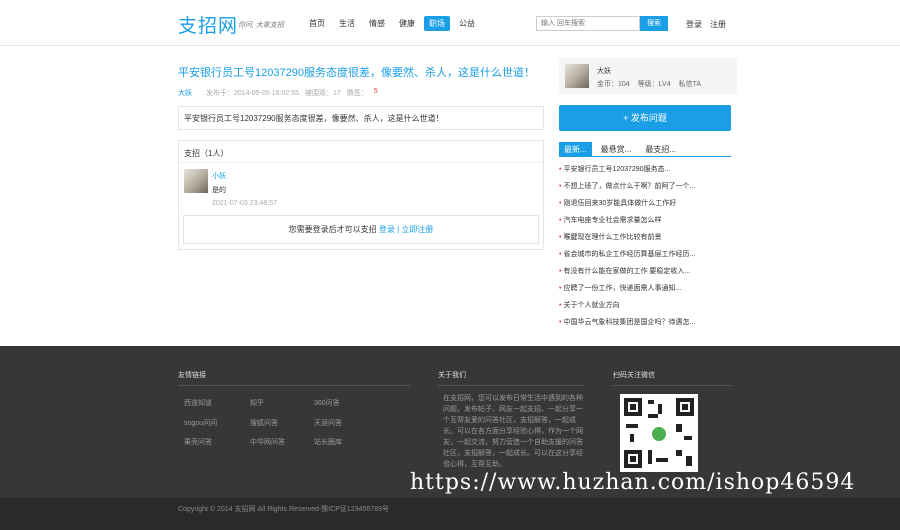  What do you see at coordinates (219, 190) in the screenshot?
I see `answer-text: 是的` at bounding box center [219, 190].